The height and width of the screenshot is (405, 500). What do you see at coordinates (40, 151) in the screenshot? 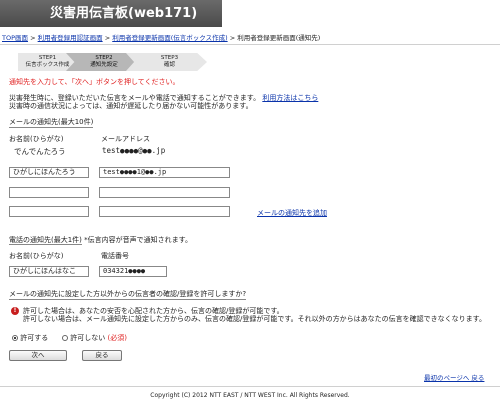
I see `registered-name: でんでんたろう` at bounding box center [40, 151].